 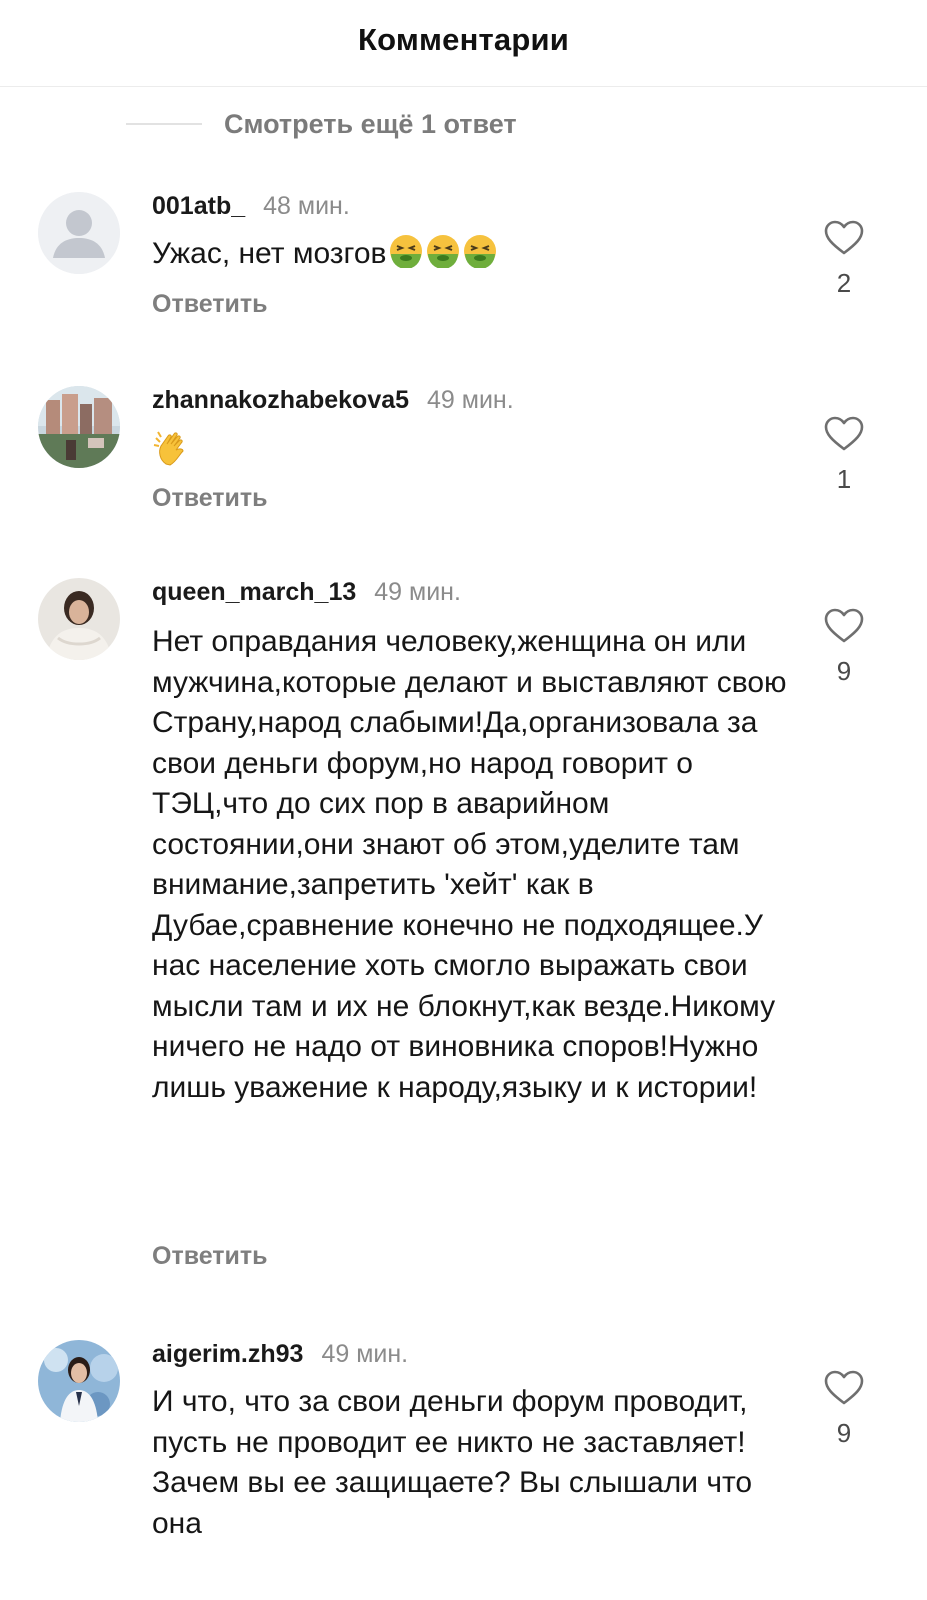 What do you see at coordinates (254, 592) in the screenshot?
I see `comment-username: queen_march_13` at bounding box center [254, 592].